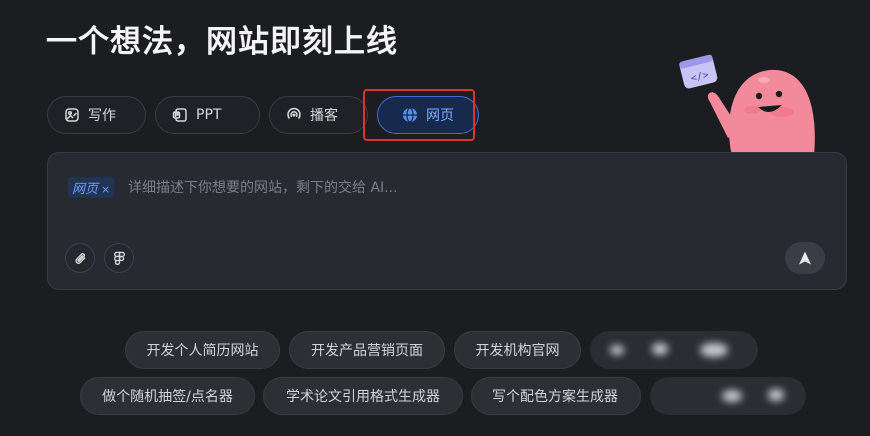 This screenshot has width=870, height=436. I want to click on send-button, so click(805, 258).